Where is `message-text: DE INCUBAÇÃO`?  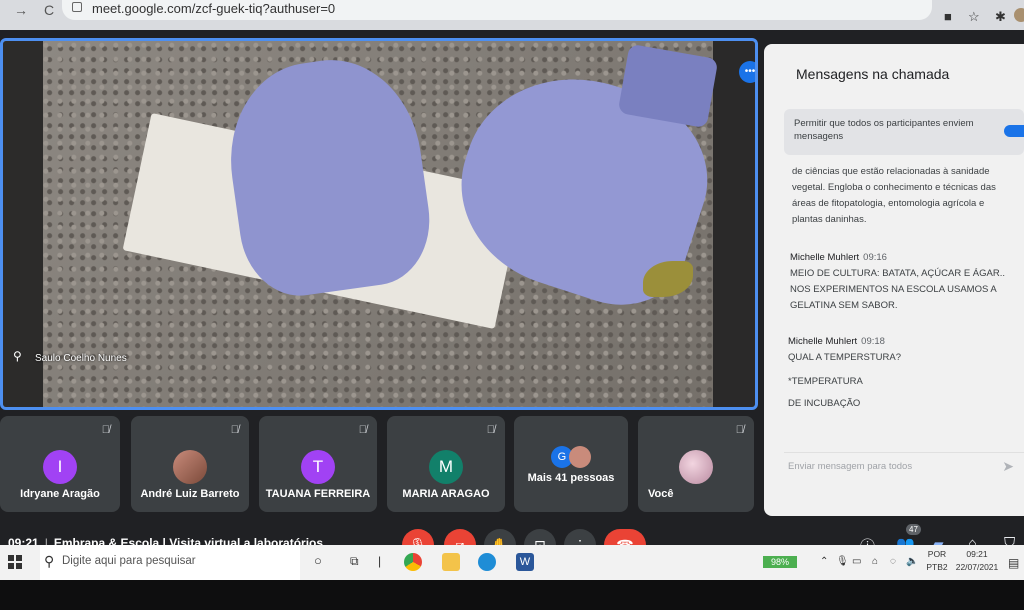
message-text: DE INCUBAÇÃO is located at coordinates (824, 403).